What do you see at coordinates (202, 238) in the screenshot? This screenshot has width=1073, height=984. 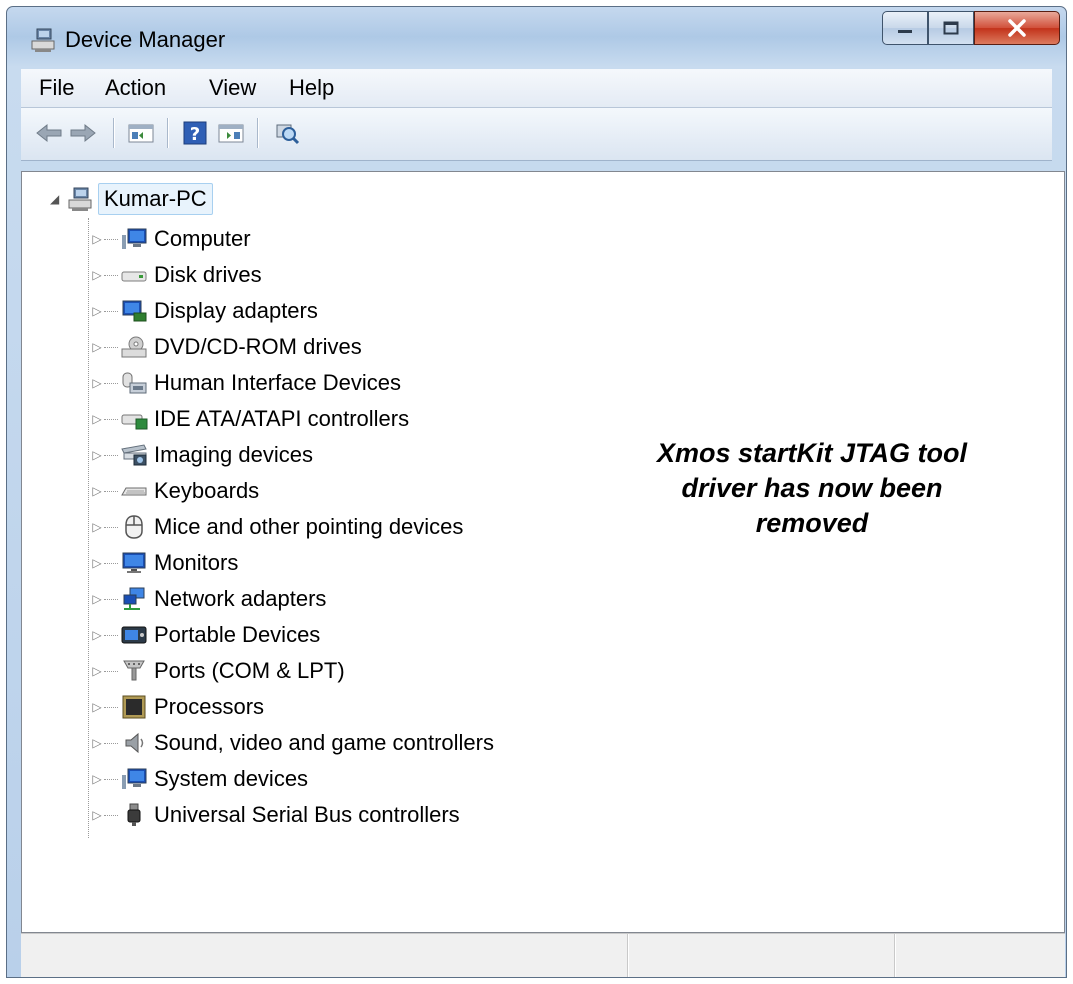 I see `tree-item-label: Computer` at bounding box center [202, 238].